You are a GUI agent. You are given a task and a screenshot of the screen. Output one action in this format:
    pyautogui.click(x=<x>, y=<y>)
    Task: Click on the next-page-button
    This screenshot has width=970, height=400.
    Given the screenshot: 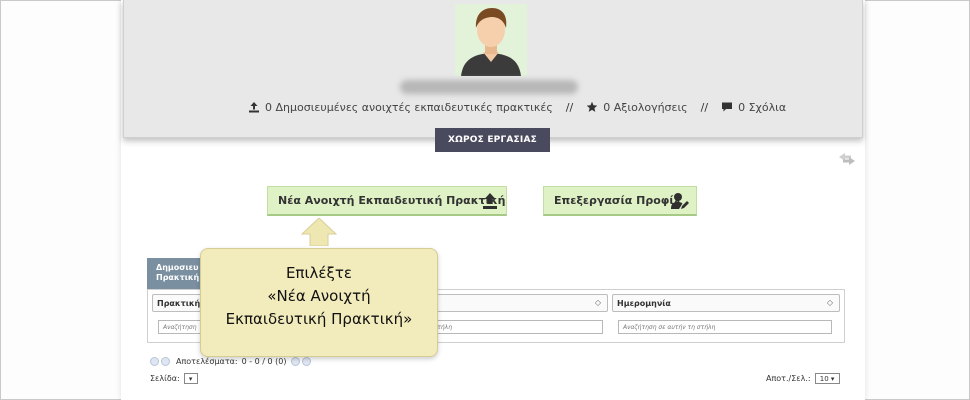 What is the action you would take?
    pyautogui.click(x=295, y=361)
    